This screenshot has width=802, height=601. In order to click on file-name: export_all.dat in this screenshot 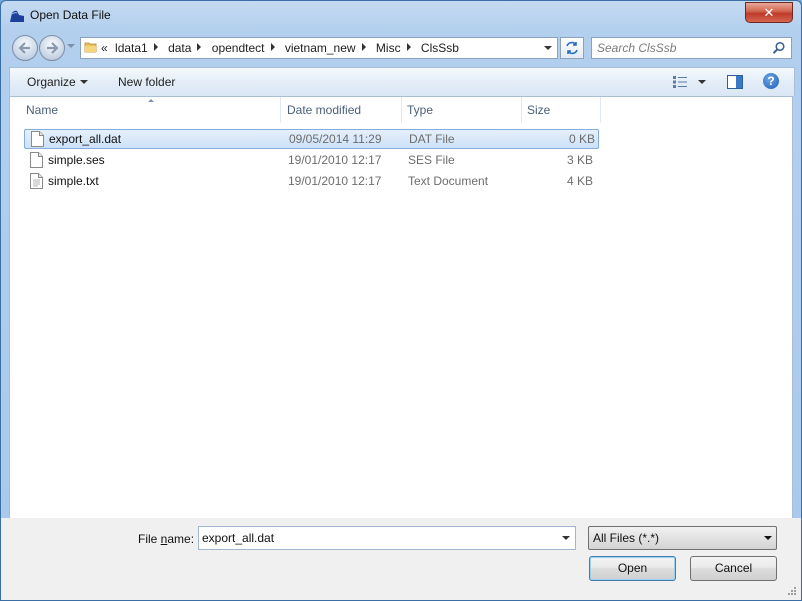, I will do `click(85, 139)`.